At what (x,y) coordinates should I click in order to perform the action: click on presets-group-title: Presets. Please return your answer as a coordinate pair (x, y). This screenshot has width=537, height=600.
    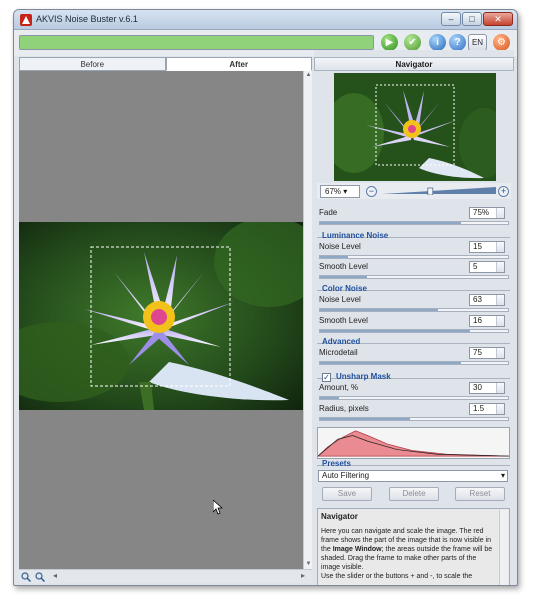
    Looking at the image, I should click on (336, 463).